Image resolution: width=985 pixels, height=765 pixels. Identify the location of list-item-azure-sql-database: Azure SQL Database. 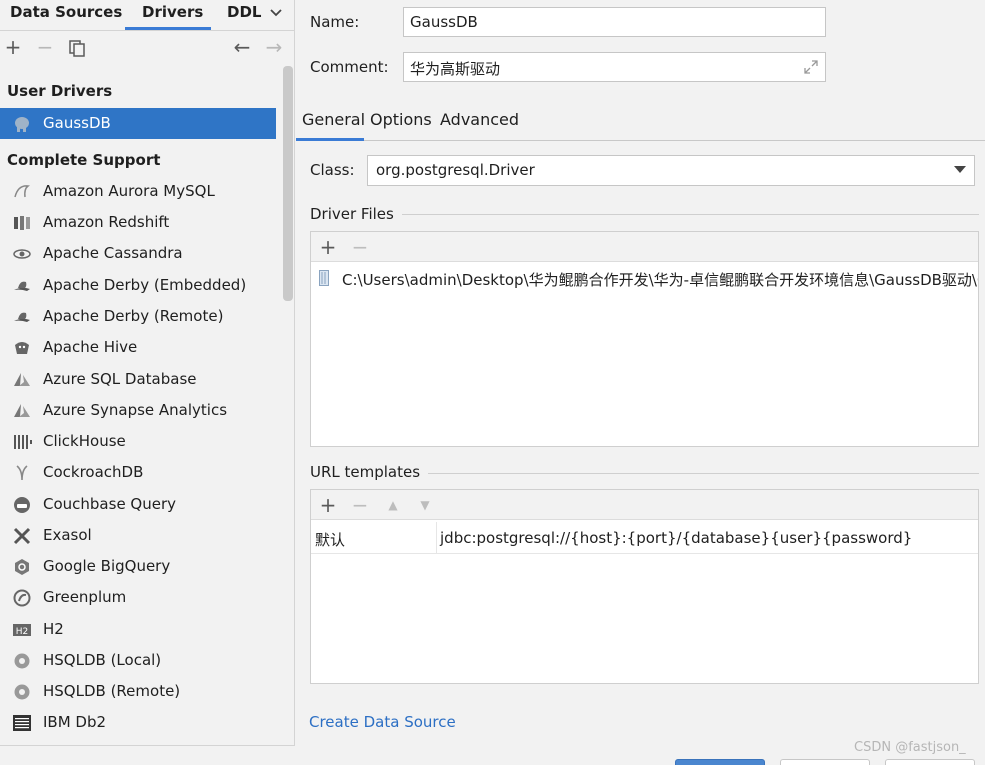
(138, 379).